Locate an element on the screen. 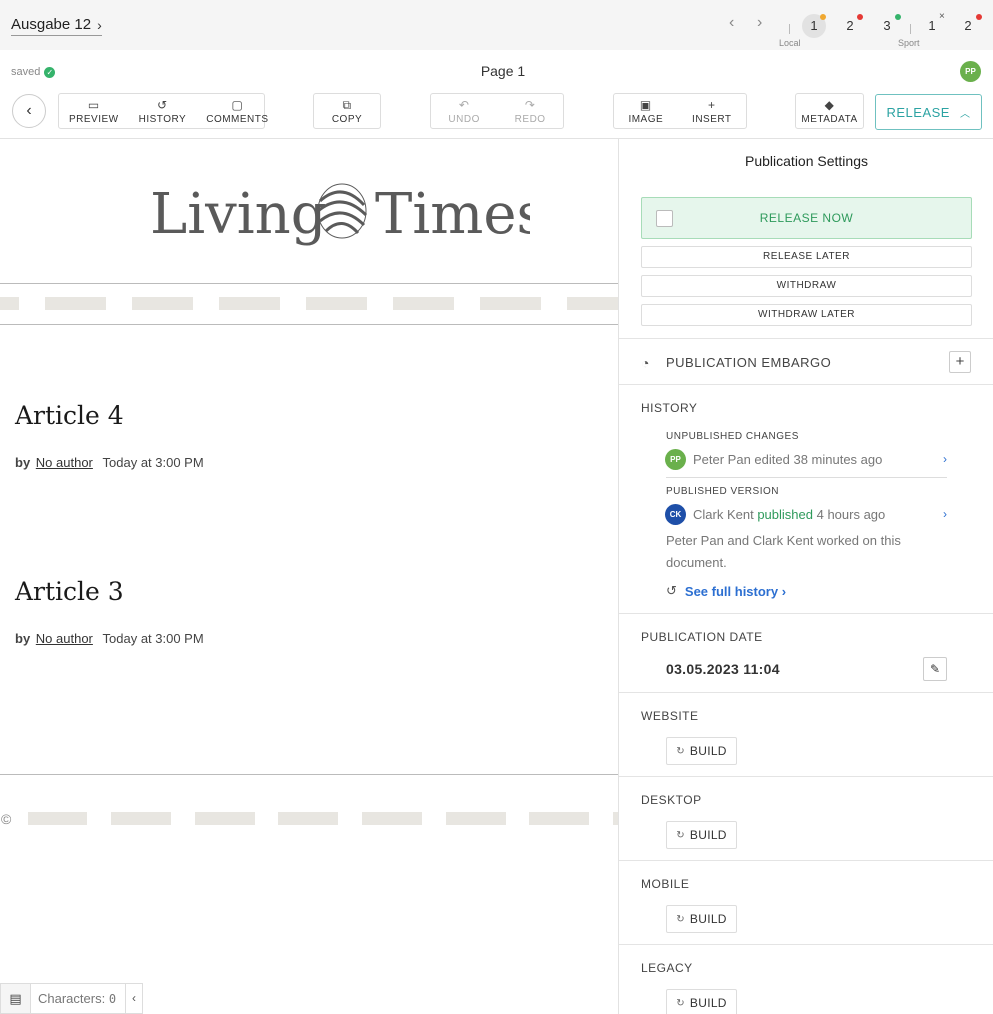  page-tab-sport-3: 3 is located at coordinates (887, 29).